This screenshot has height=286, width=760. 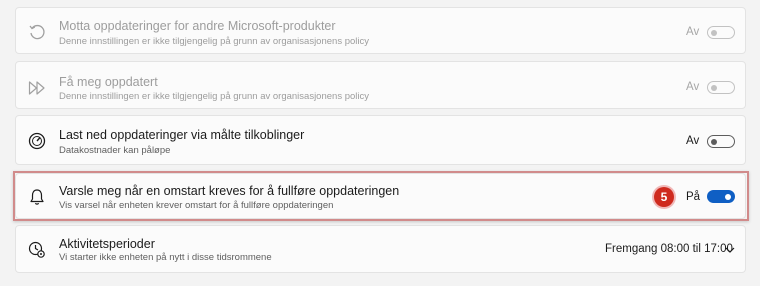 I want to click on clock-gear-icon, so click(x=36, y=249).